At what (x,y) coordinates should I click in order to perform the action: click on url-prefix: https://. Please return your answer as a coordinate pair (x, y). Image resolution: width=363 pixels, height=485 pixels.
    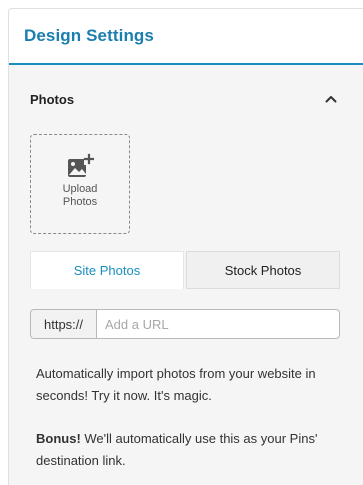
    Looking at the image, I should click on (63, 324).